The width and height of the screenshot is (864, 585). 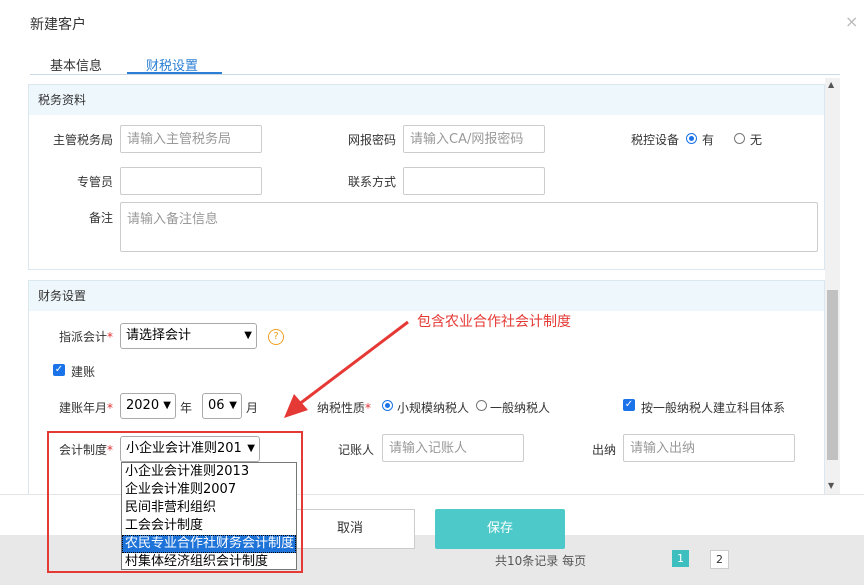 I want to click on online-password-input, so click(x=474, y=139).